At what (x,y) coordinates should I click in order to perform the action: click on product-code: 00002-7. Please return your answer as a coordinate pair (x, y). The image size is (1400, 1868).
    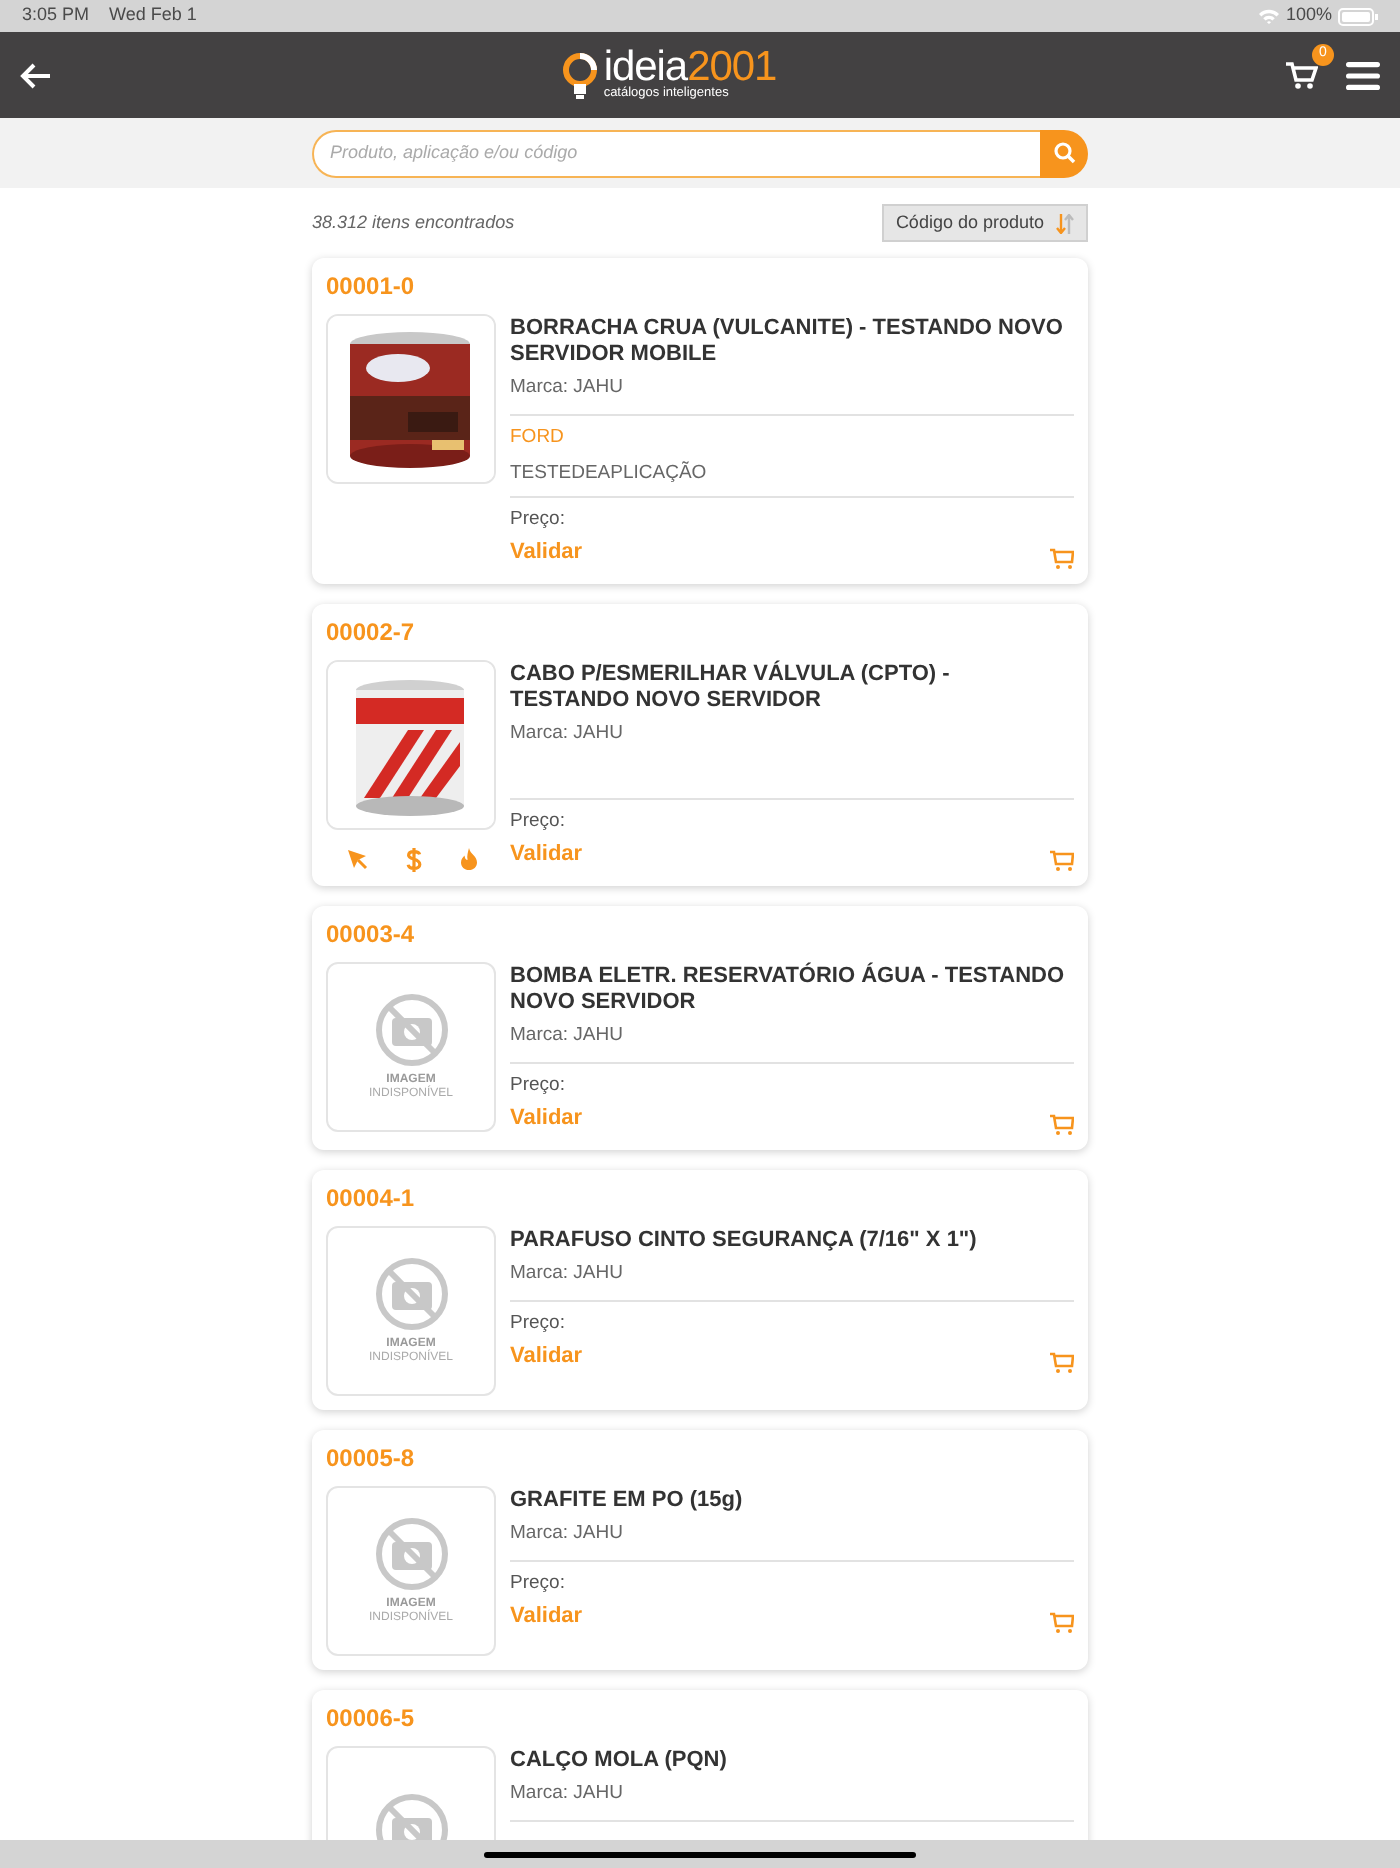
    Looking at the image, I should click on (371, 631).